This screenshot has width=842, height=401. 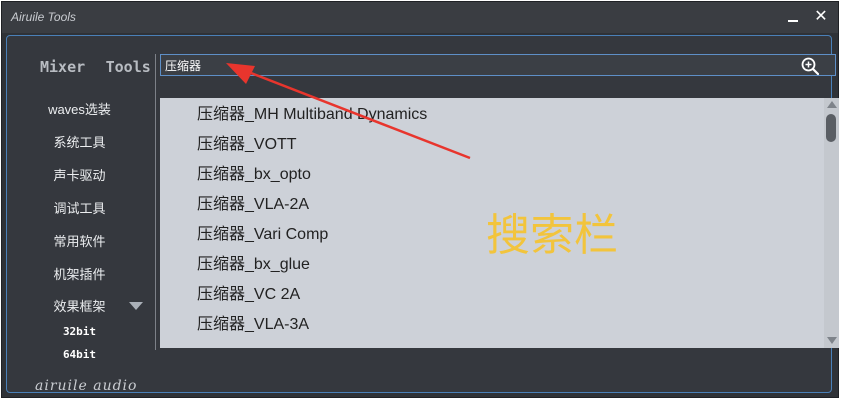 I want to click on sidebar-item-label: 效果框架, so click(x=79, y=306).